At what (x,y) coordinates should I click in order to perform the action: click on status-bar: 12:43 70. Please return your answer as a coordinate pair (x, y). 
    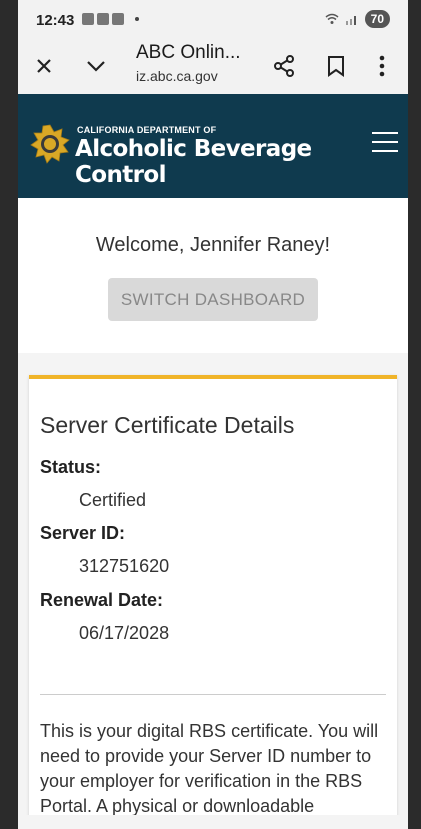
    Looking at the image, I should click on (213, 19).